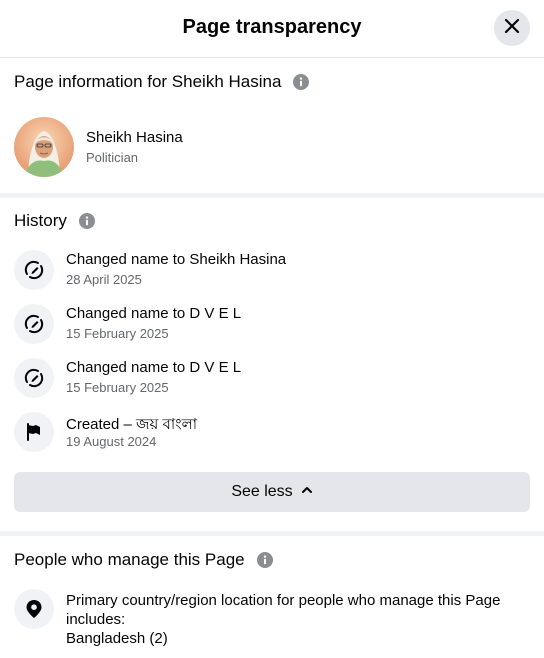  What do you see at coordinates (176, 259) in the screenshot?
I see `history-item-text: Changed name to Sheikh Hasina` at bounding box center [176, 259].